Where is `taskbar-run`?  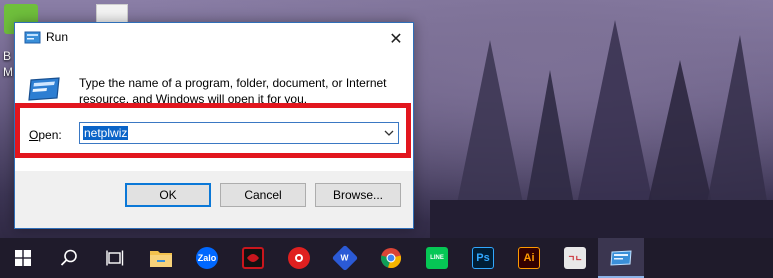
taskbar-run is located at coordinates (621, 258).